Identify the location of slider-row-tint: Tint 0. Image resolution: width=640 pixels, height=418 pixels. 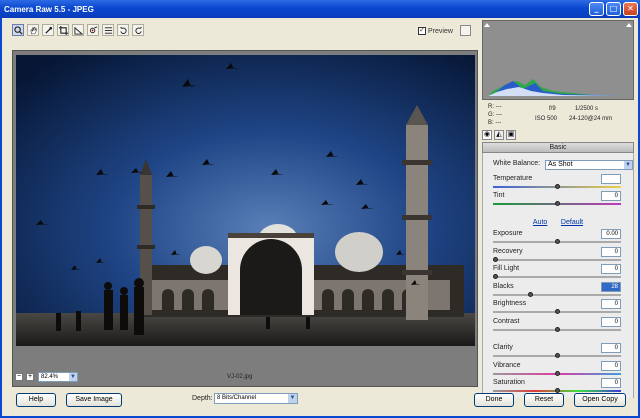
(558, 198).